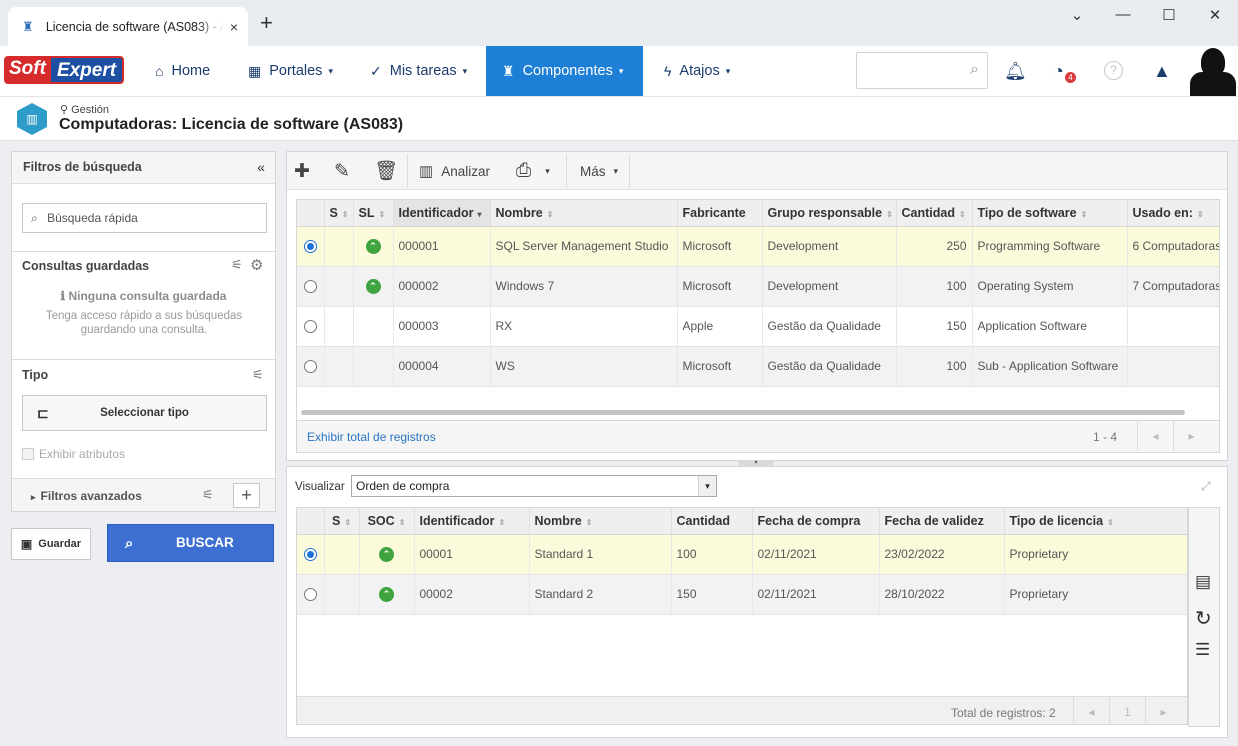  I want to click on nav-componentes: ♜ Componentes ▾, so click(564, 71).